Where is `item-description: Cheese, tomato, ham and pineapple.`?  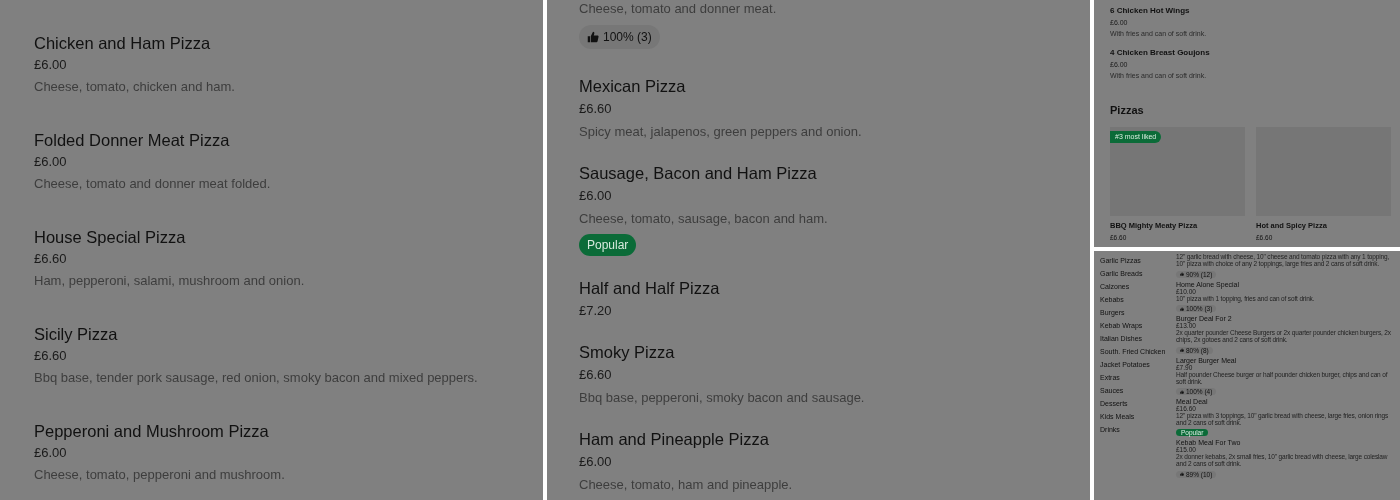
item-description: Cheese, tomato, ham and pineapple. is located at coordinates (686, 485).